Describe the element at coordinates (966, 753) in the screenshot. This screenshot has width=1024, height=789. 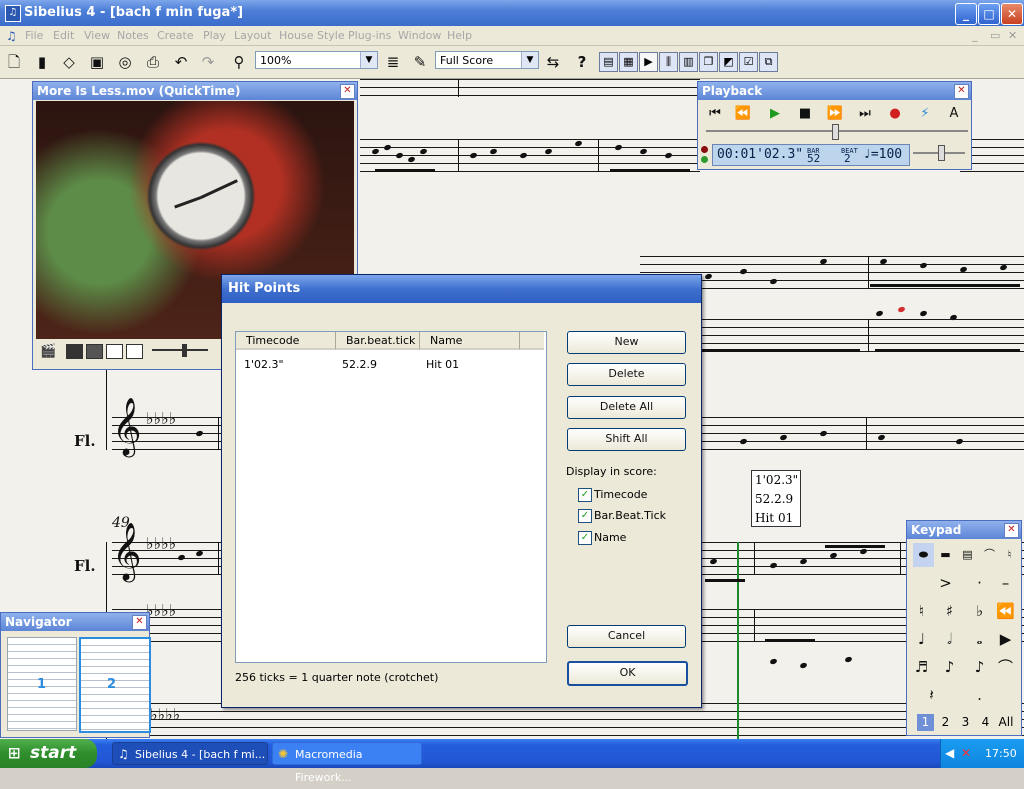
I see `network-icon: ✕` at that location.